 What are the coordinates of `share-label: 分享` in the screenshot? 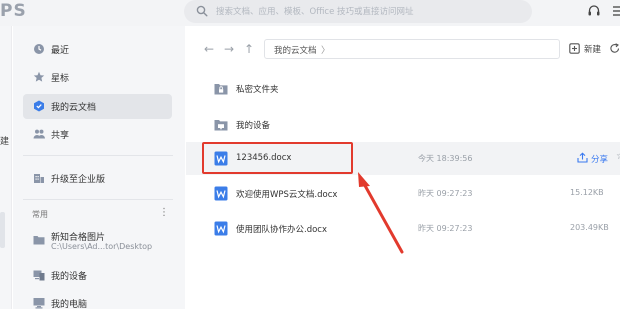 It's located at (600, 160).